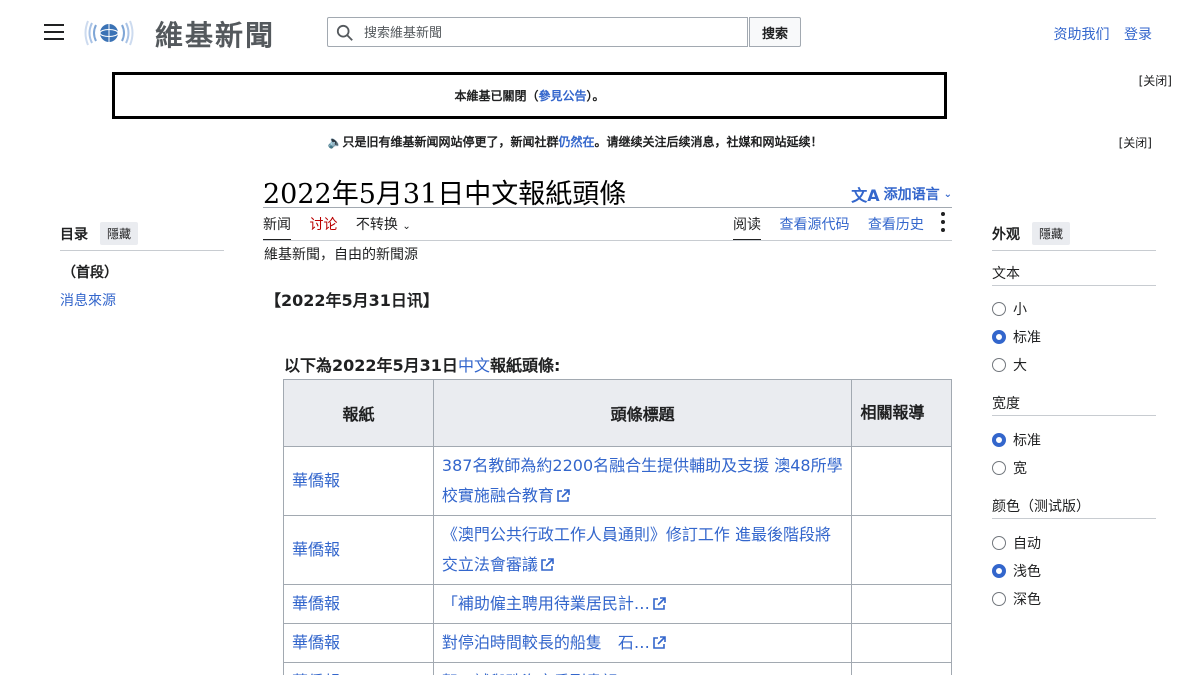  Describe the element at coordinates (901, 413) in the screenshot. I see `column-header: 相關報導` at that location.